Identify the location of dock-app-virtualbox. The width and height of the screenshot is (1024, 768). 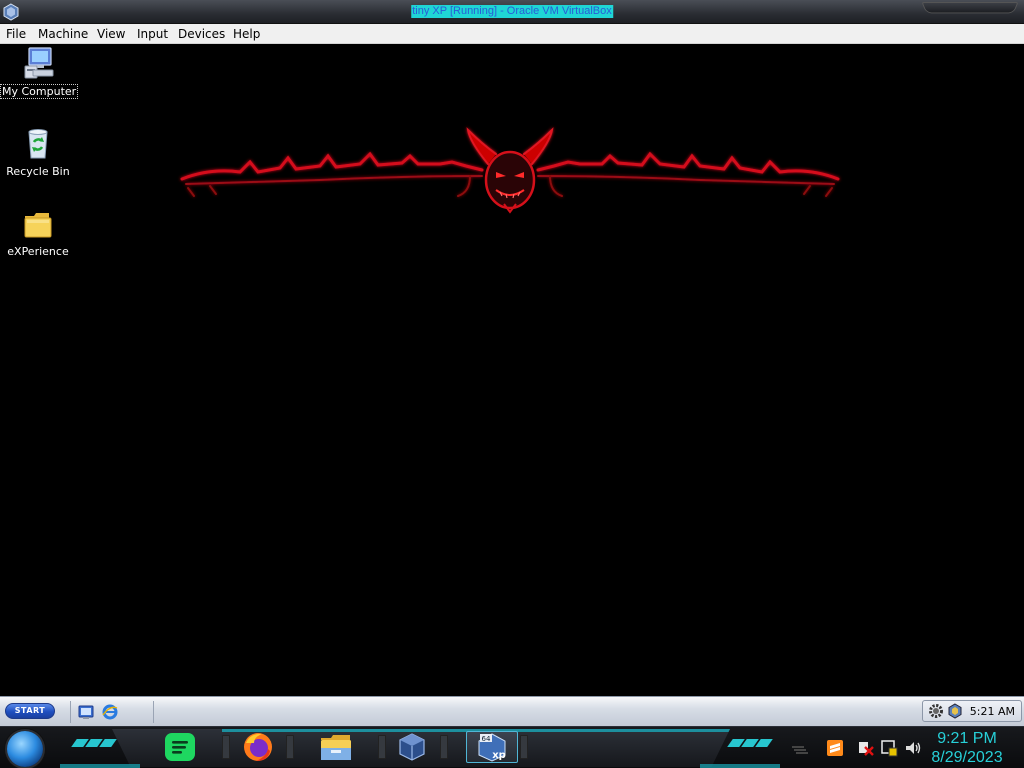
(412, 747).